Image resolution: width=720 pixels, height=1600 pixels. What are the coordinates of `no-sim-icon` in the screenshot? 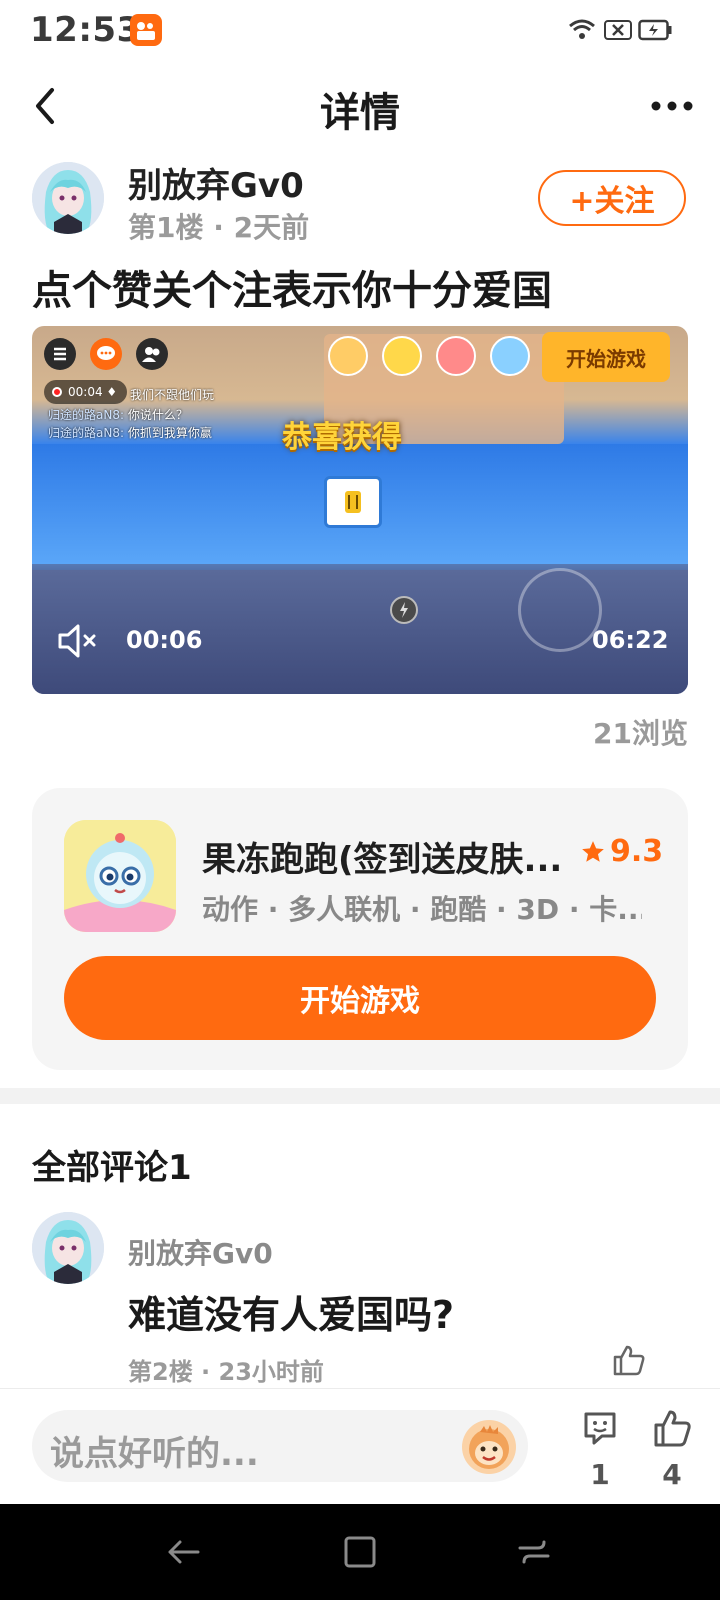 It's located at (618, 30).